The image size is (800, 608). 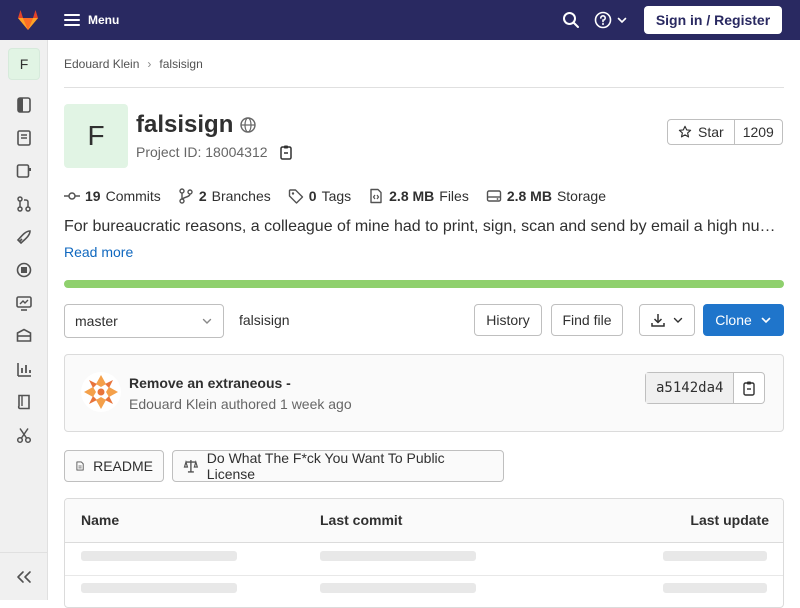 What do you see at coordinates (319, 196) in the screenshot?
I see `tags-stat: 0 Tags` at bounding box center [319, 196].